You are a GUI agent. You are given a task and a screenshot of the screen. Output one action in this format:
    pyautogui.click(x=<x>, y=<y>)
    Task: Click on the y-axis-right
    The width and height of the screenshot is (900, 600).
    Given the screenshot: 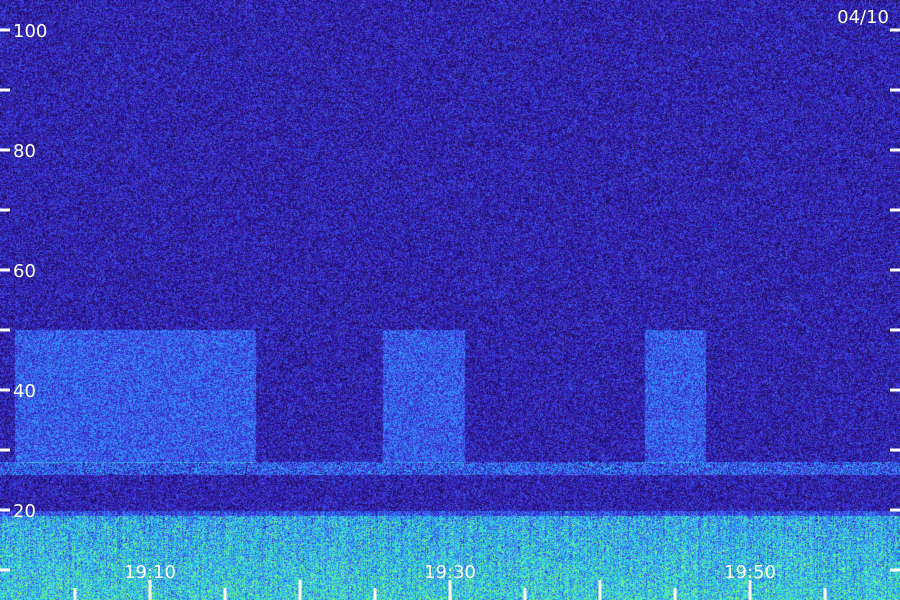 What is the action you would take?
    pyautogui.click(x=895, y=300)
    